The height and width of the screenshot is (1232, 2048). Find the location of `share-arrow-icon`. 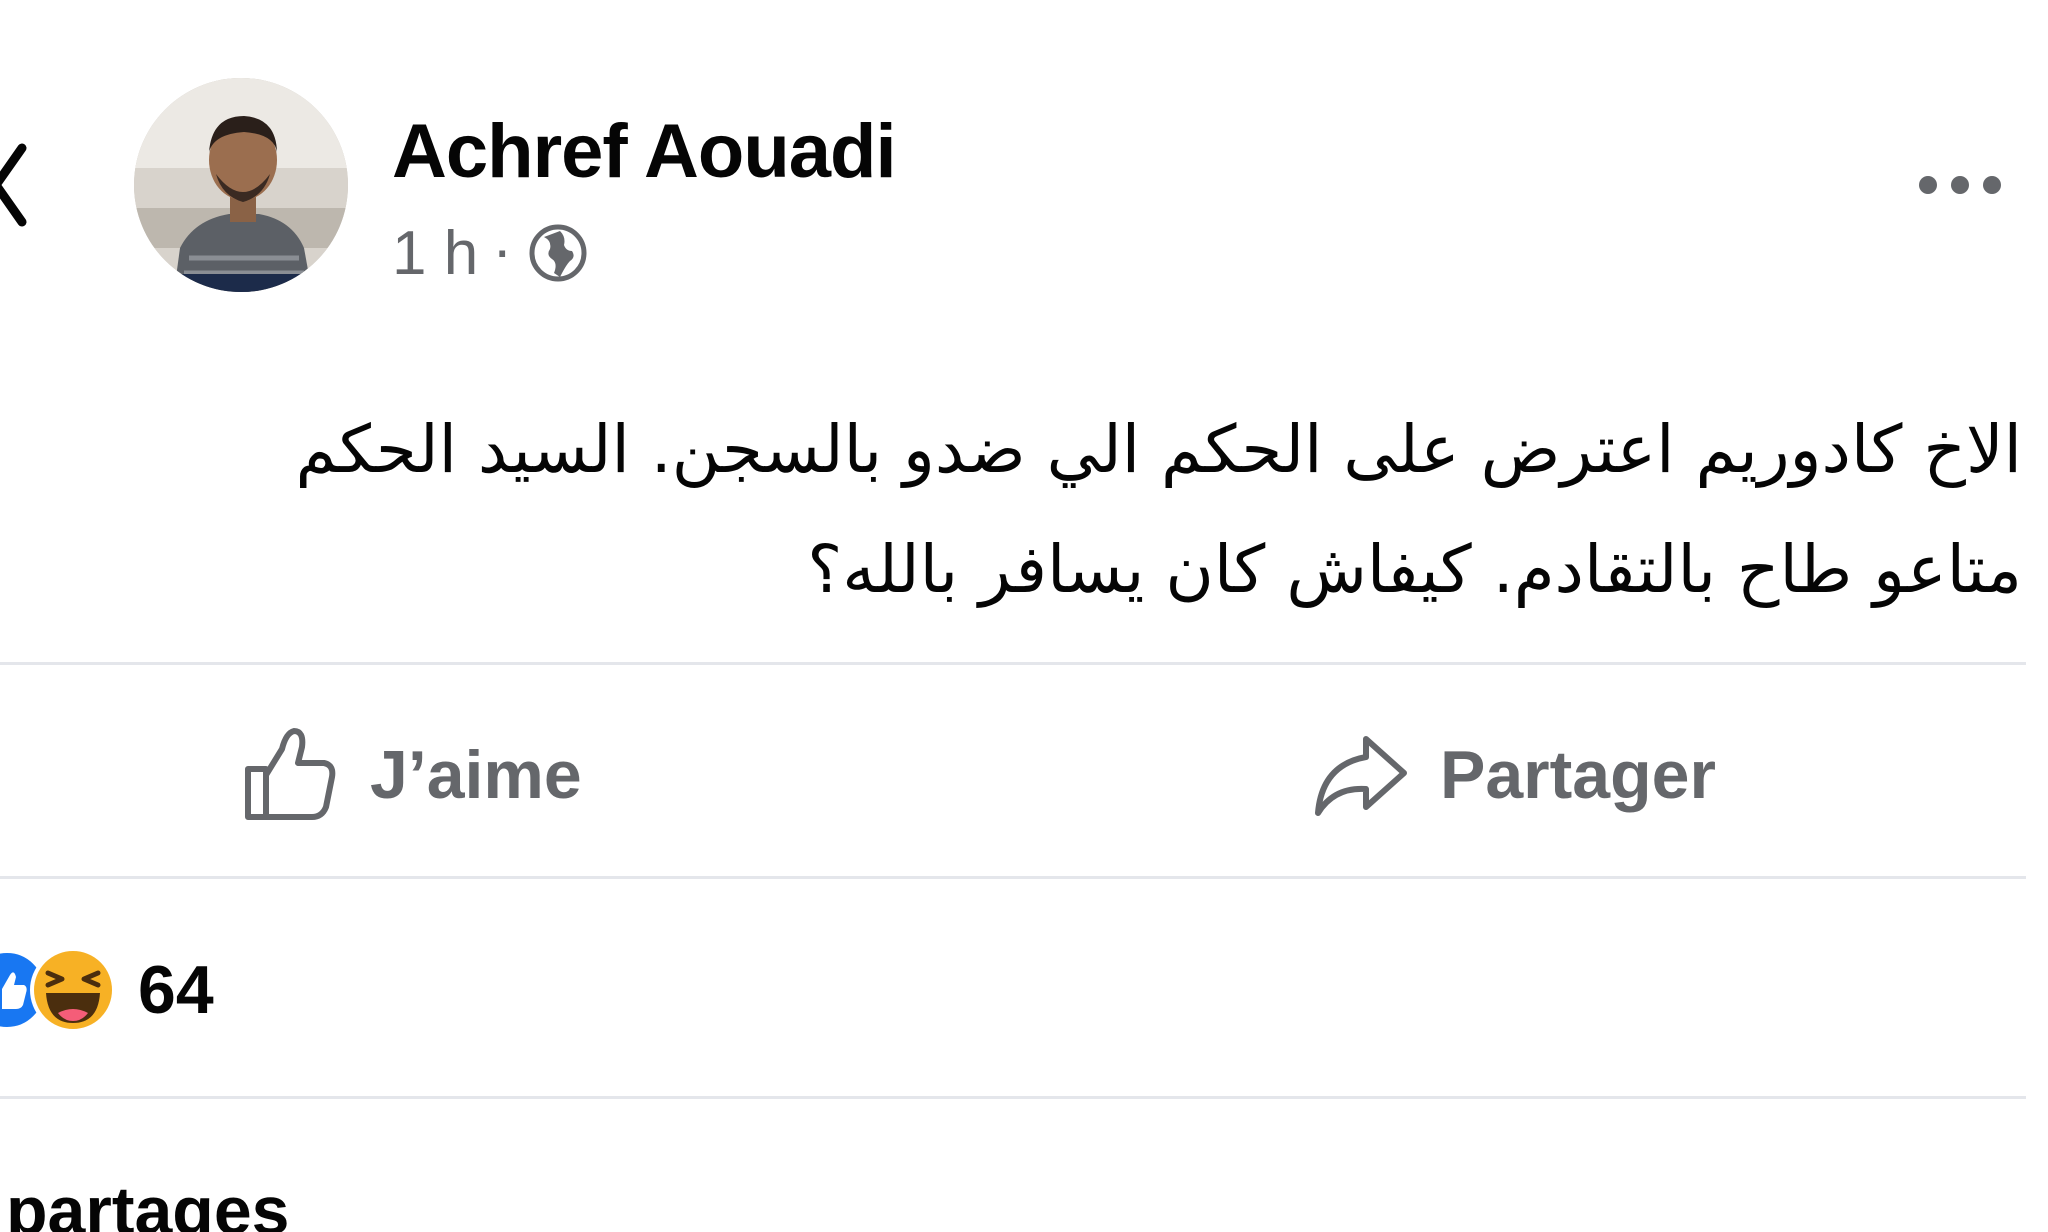

share-arrow-icon is located at coordinates (1361, 776).